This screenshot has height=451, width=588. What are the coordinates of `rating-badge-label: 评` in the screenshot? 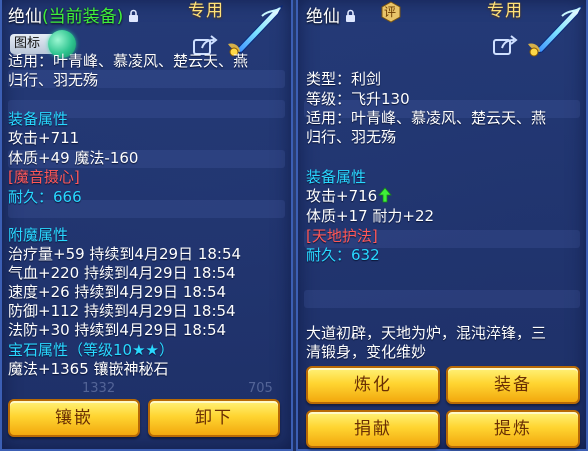 It's located at (390, 12).